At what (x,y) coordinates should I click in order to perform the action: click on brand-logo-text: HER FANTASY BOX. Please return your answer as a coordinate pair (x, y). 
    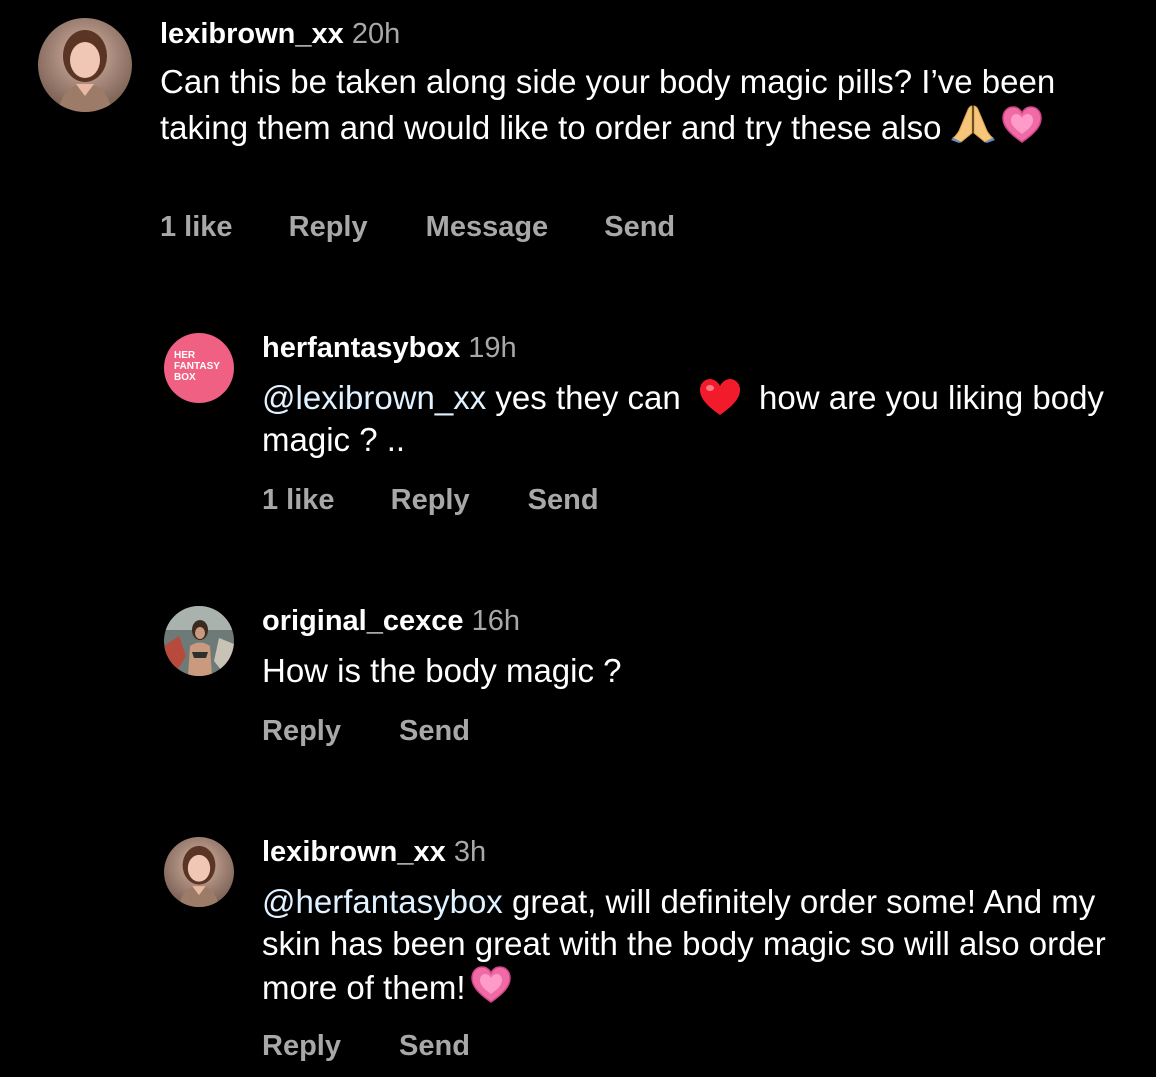
    Looking at the image, I should click on (197, 366).